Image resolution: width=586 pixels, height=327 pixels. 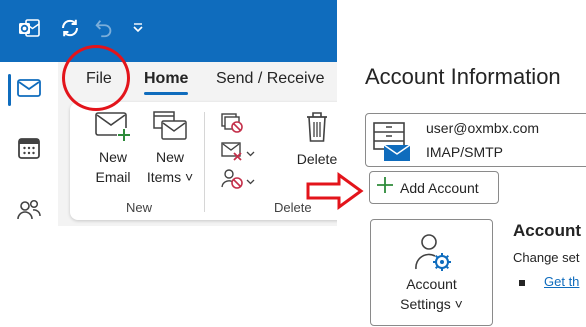 I want to click on add-account-label: Add Account, so click(x=439, y=187).